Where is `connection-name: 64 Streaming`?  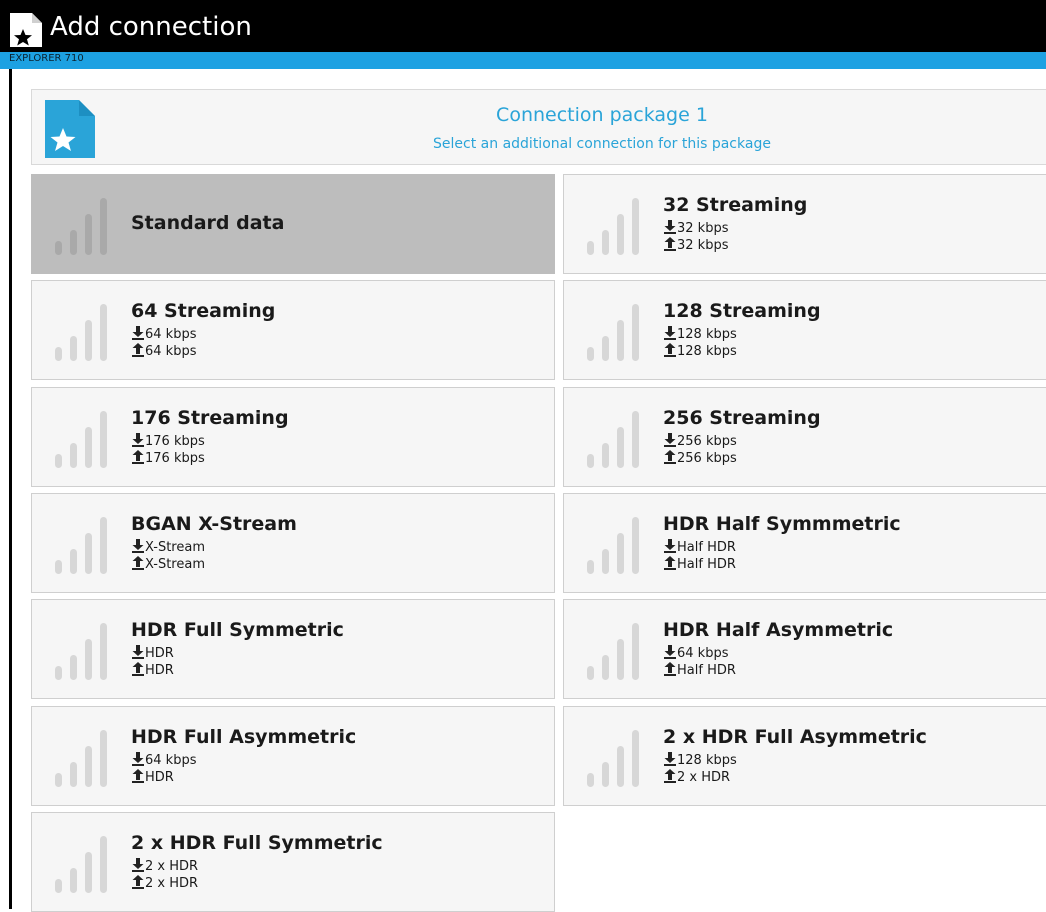 connection-name: 64 Streaming is located at coordinates (203, 311).